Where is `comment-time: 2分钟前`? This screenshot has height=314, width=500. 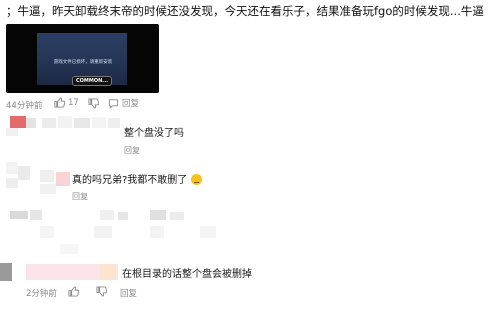 comment-time: 2分钟前 is located at coordinates (41, 294).